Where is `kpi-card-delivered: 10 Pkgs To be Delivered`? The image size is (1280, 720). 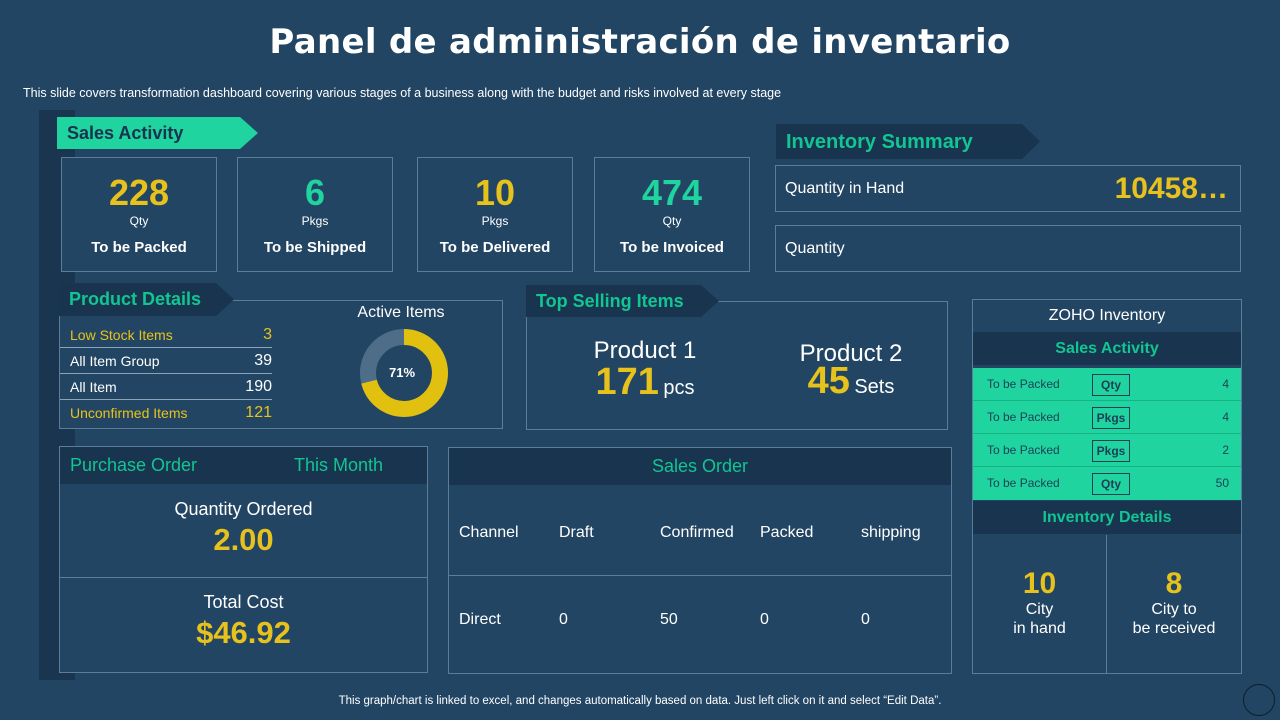
kpi-card-delivered: 10 Pkgs To be Delivered is located at coordinates (495, 214).